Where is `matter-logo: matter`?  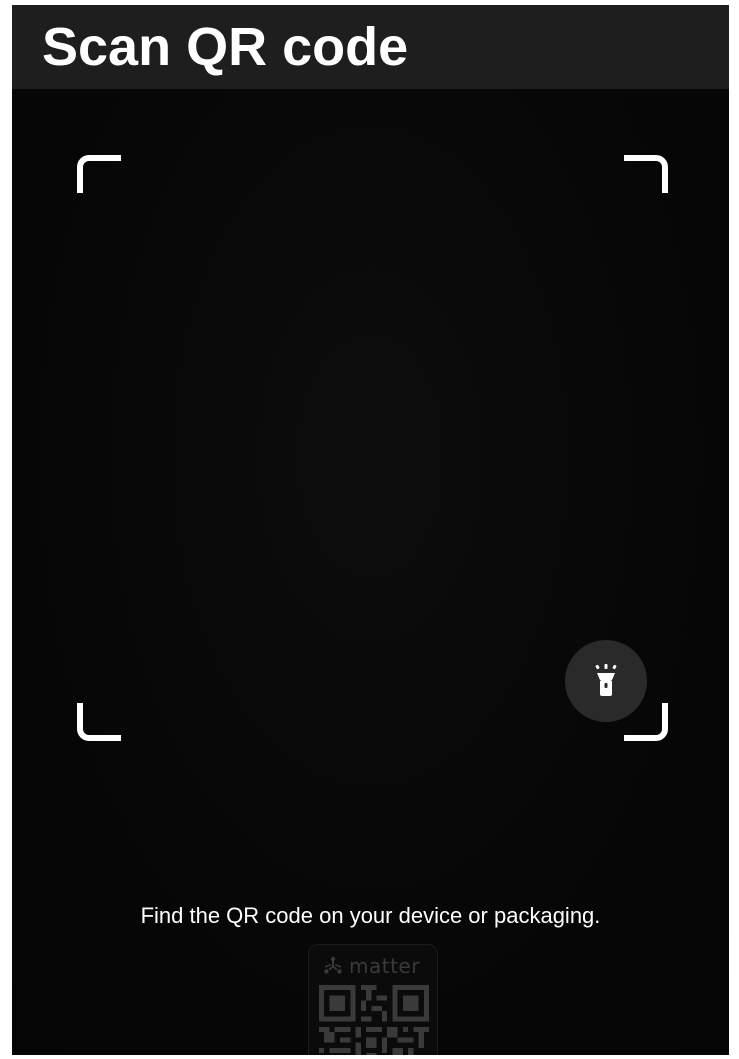 matter-logo: matter is located at coordinates (371, 966).